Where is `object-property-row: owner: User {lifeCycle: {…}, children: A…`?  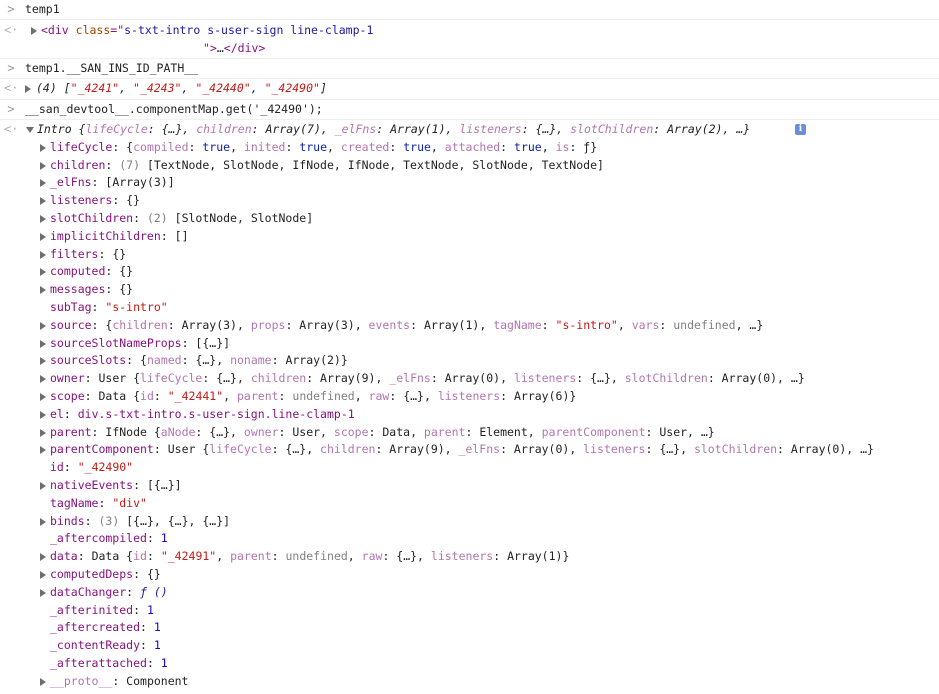
object-property-row: owner: User {lifeCycle: {…}, children: A… is located at coordinates (469, 379).